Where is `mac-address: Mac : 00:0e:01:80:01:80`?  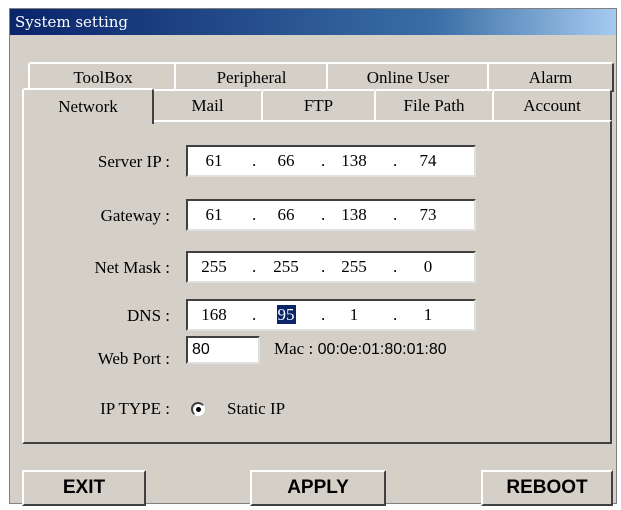
mac-address: Mac : 00:0e:01:80:01:80 is located at coordinates (360, 349).